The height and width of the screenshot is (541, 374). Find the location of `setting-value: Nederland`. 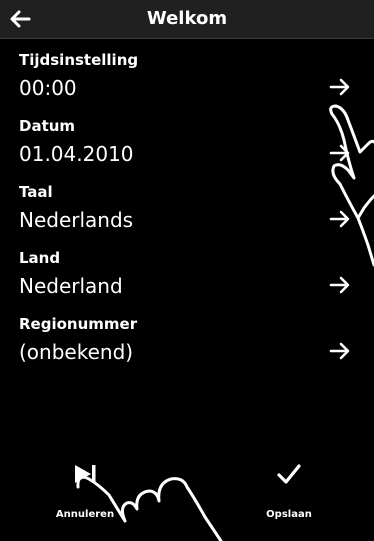

setting-value: Nederland is located at coordinates (71, 286).